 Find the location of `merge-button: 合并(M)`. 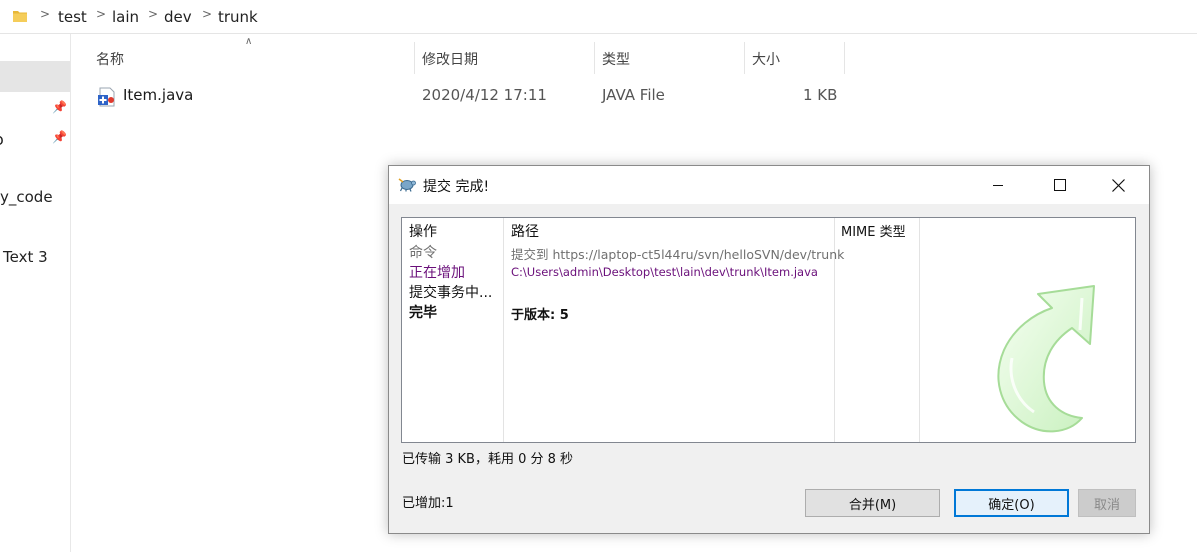

merge-button: 合并(M) is located at coordinates (872, 503).